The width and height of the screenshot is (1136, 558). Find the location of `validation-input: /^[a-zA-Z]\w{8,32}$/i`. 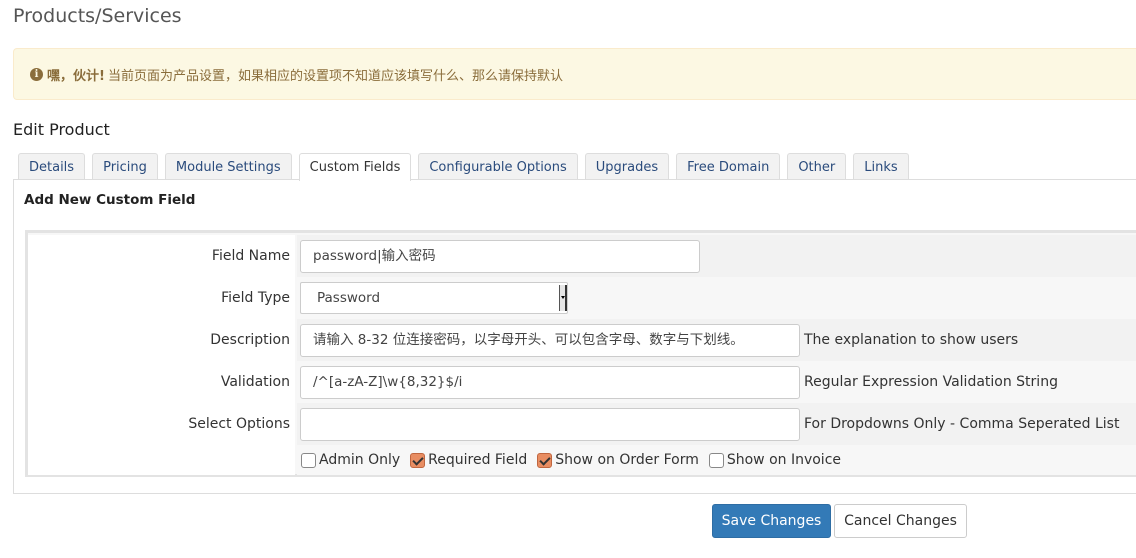

validation-input: /^[a-zA-Z]\w{8,32}$/i is located at coordinates (550, 382).